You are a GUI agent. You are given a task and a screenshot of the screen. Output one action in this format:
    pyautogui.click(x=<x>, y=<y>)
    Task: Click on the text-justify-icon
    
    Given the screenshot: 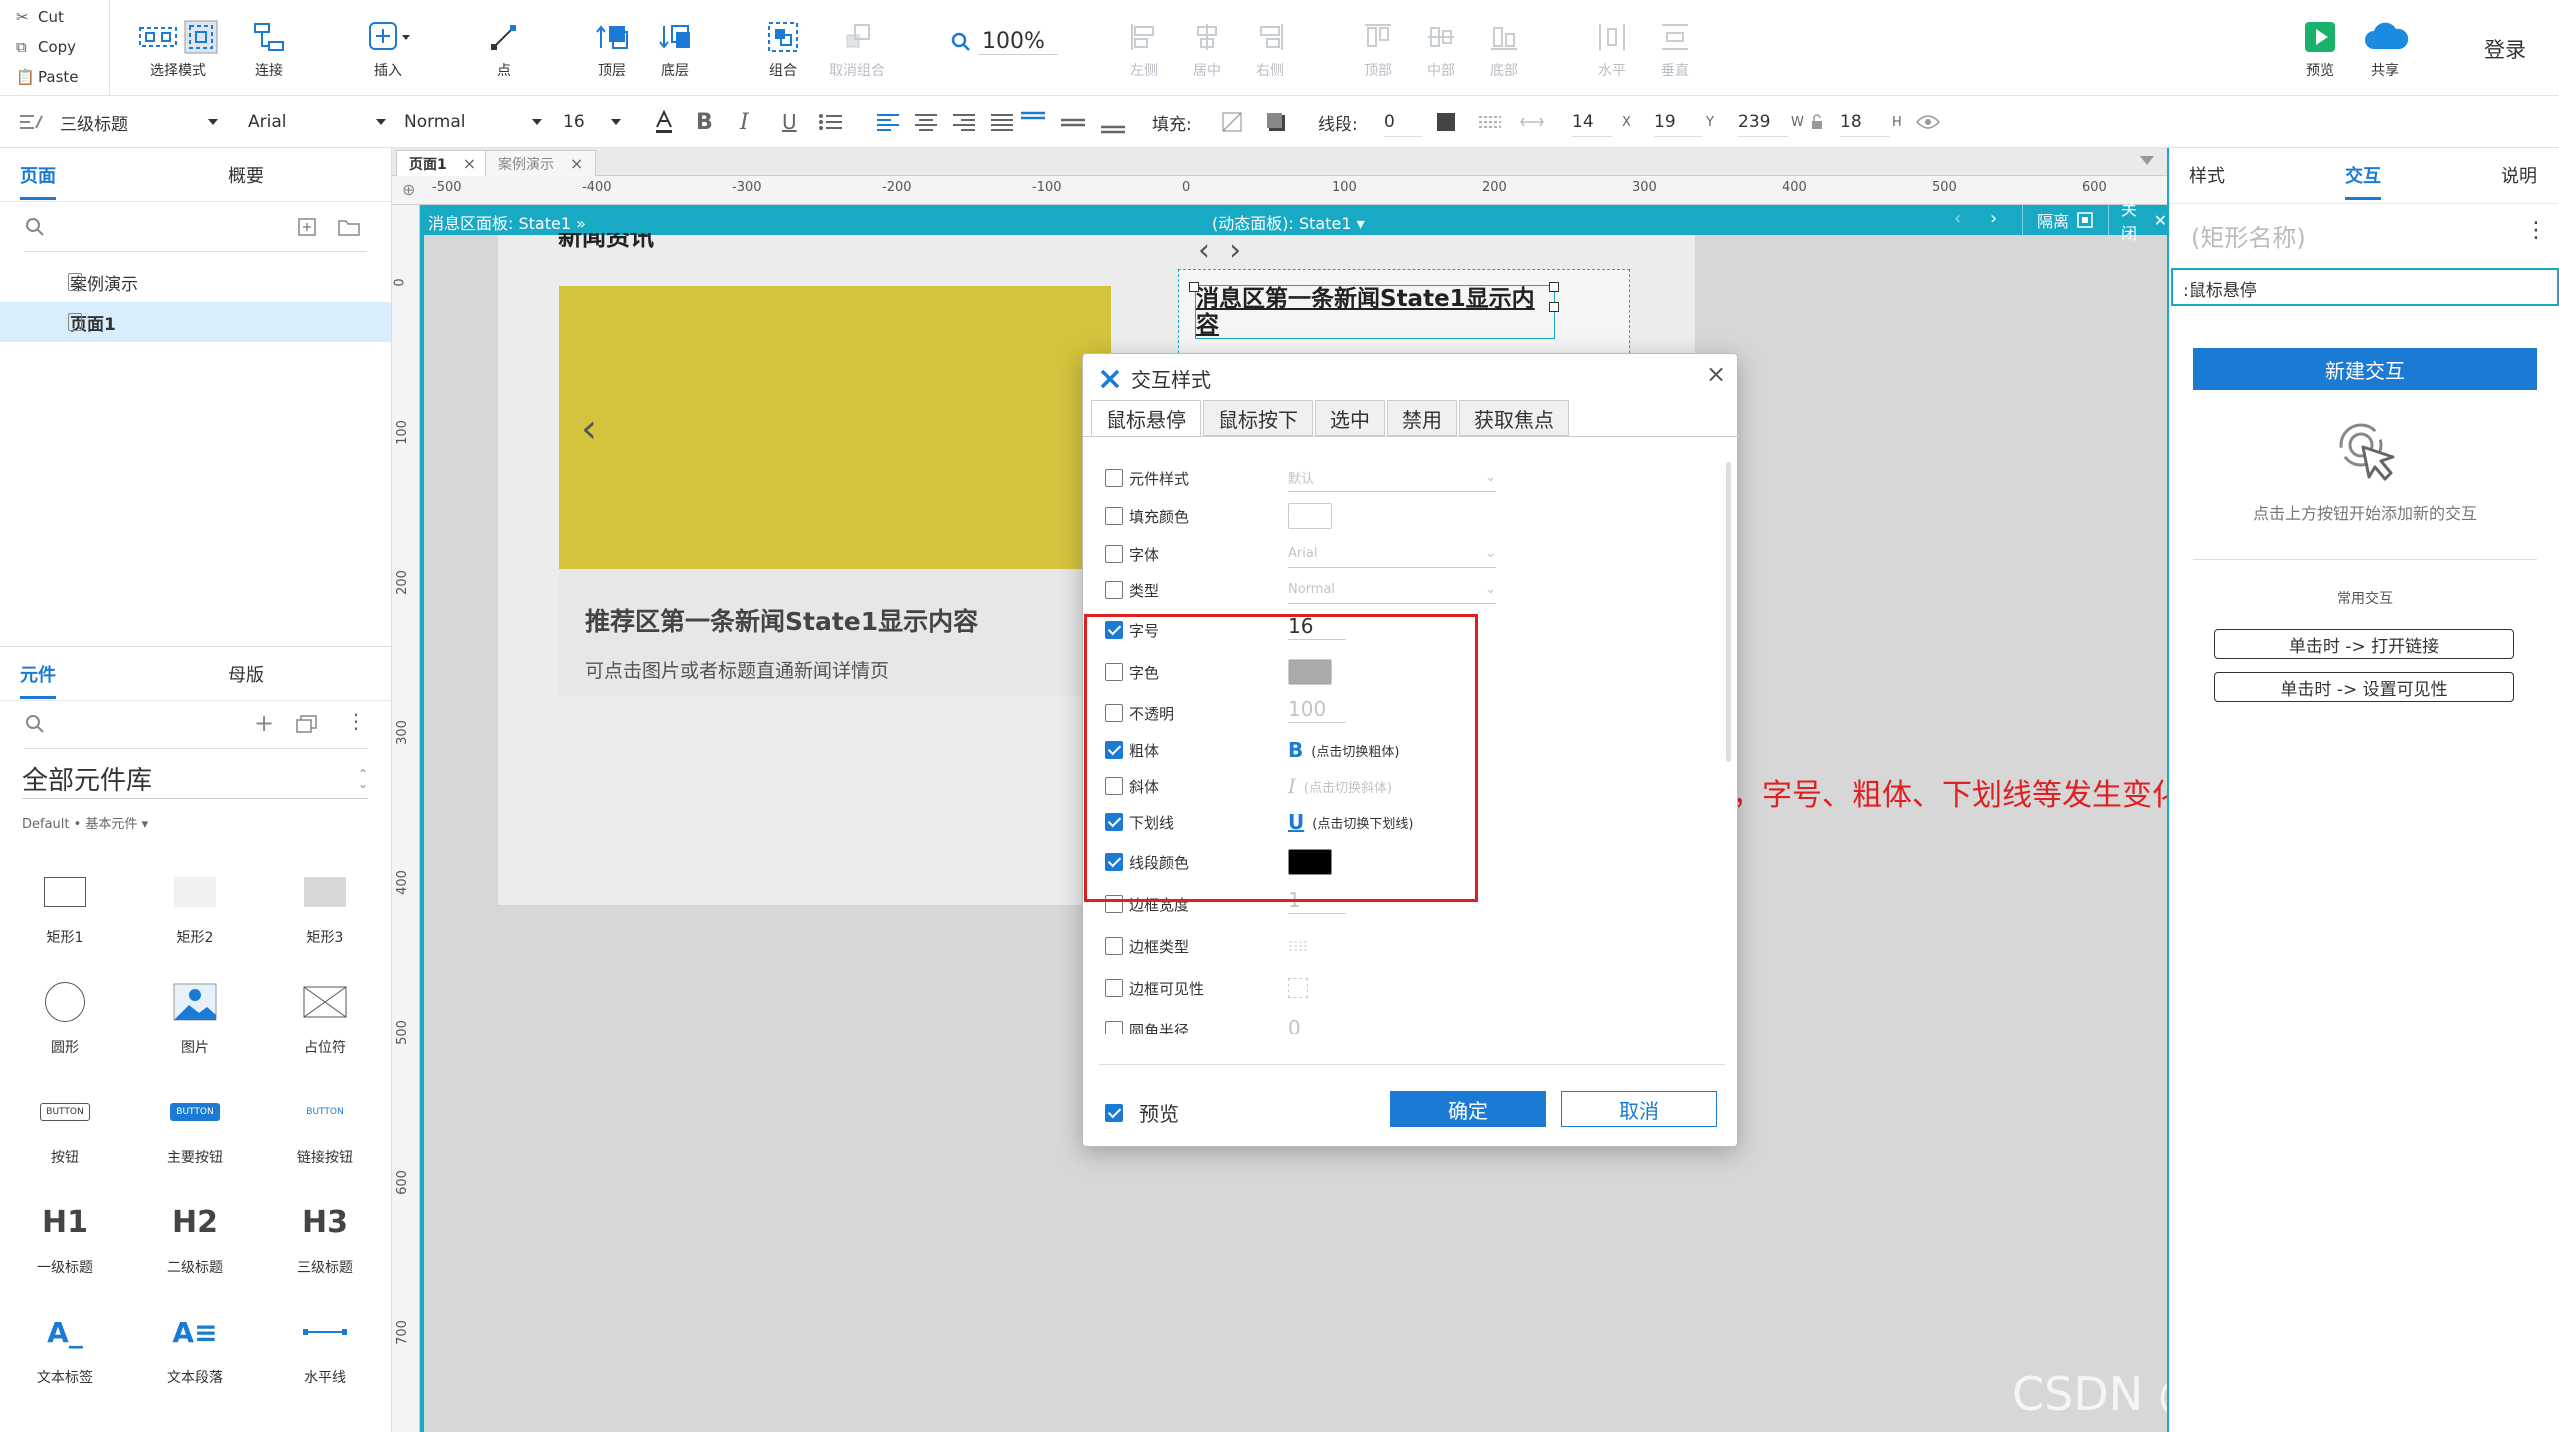 What is the action you would take?
    pyautogui.click(x=1002, y=122)
    